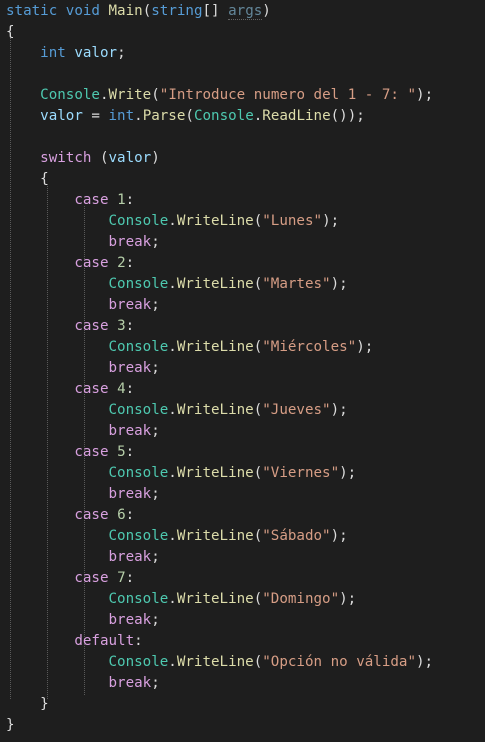 This screenshot has width=485, height=742. Describe the element at coordinates (190, 347) in the screenshot. I see `code-line: Console.WriteLine("Miércoles");` at that location.